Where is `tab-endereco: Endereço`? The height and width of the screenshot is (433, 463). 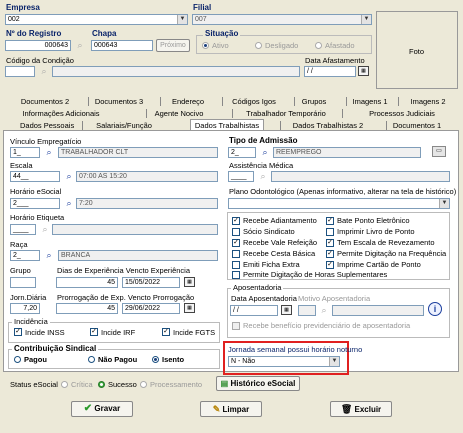
tab-endereco: Endereço is located at coordinates (188, 101).